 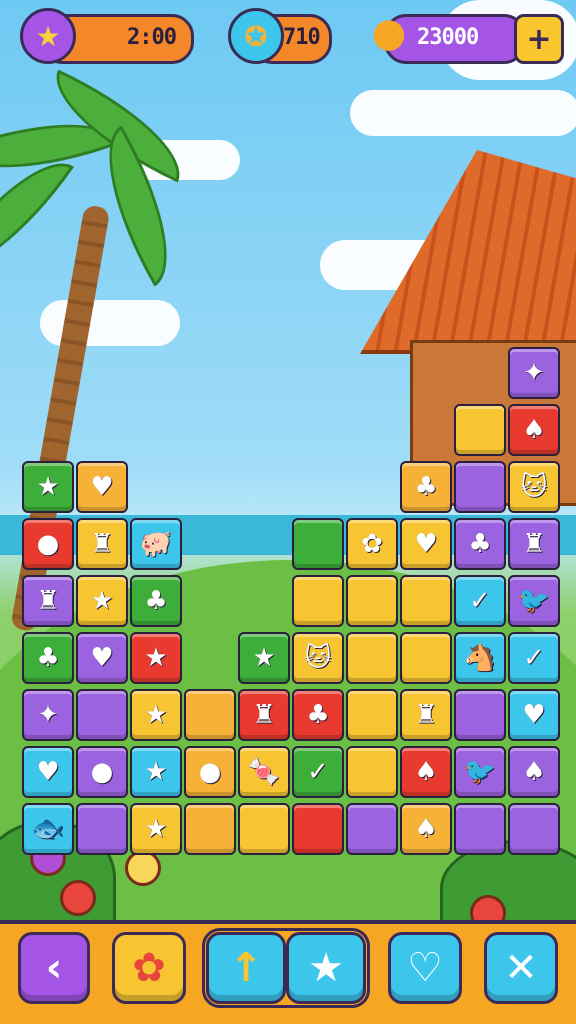 I want to click on back-button: ‹, so click(x=54, y=968).